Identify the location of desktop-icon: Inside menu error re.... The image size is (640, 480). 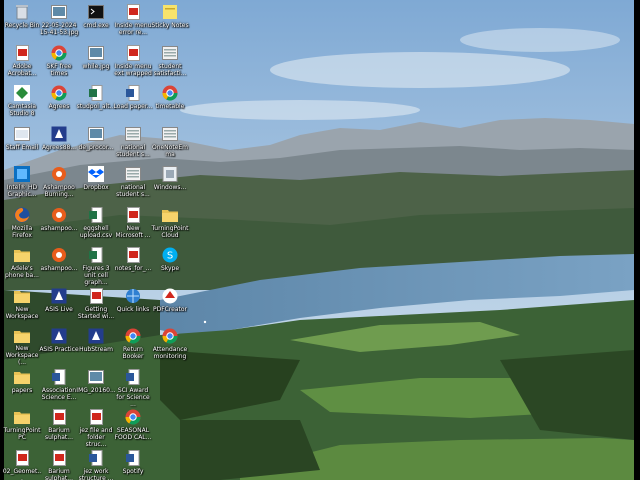
(133, 22).